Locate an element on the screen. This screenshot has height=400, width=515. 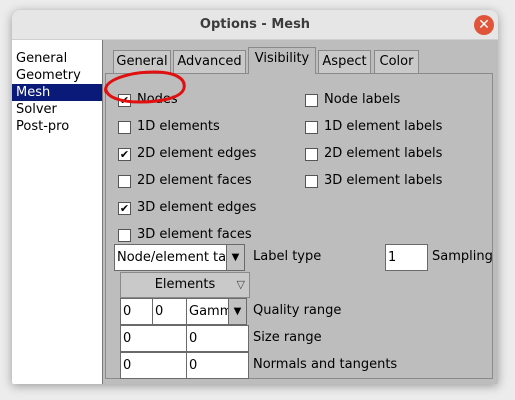
element-faces-3d-checkbox is located at coordinates (124, 235).